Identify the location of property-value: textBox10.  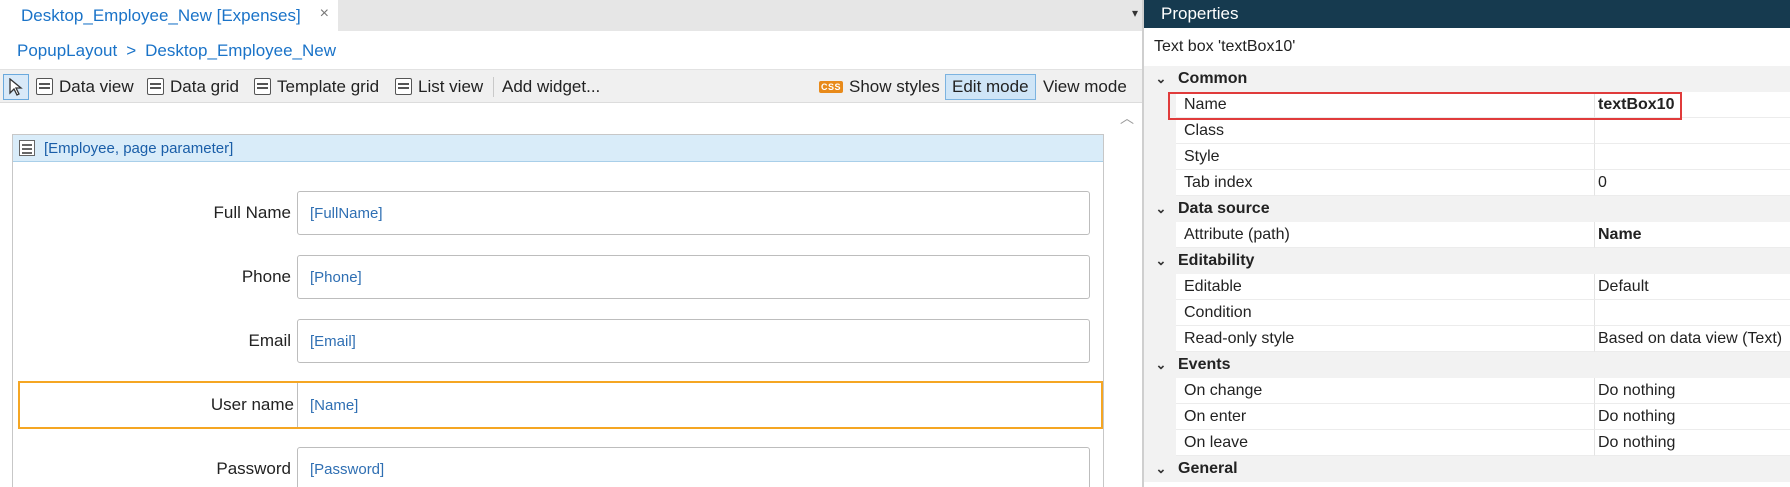
(1692, 105).